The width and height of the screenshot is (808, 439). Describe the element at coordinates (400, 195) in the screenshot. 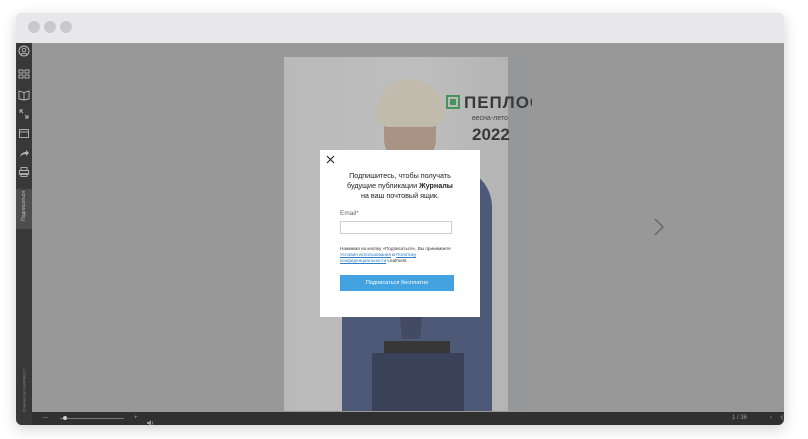

I see `subscribe-message-line3: на ваш почтовый ящик.` at that location.